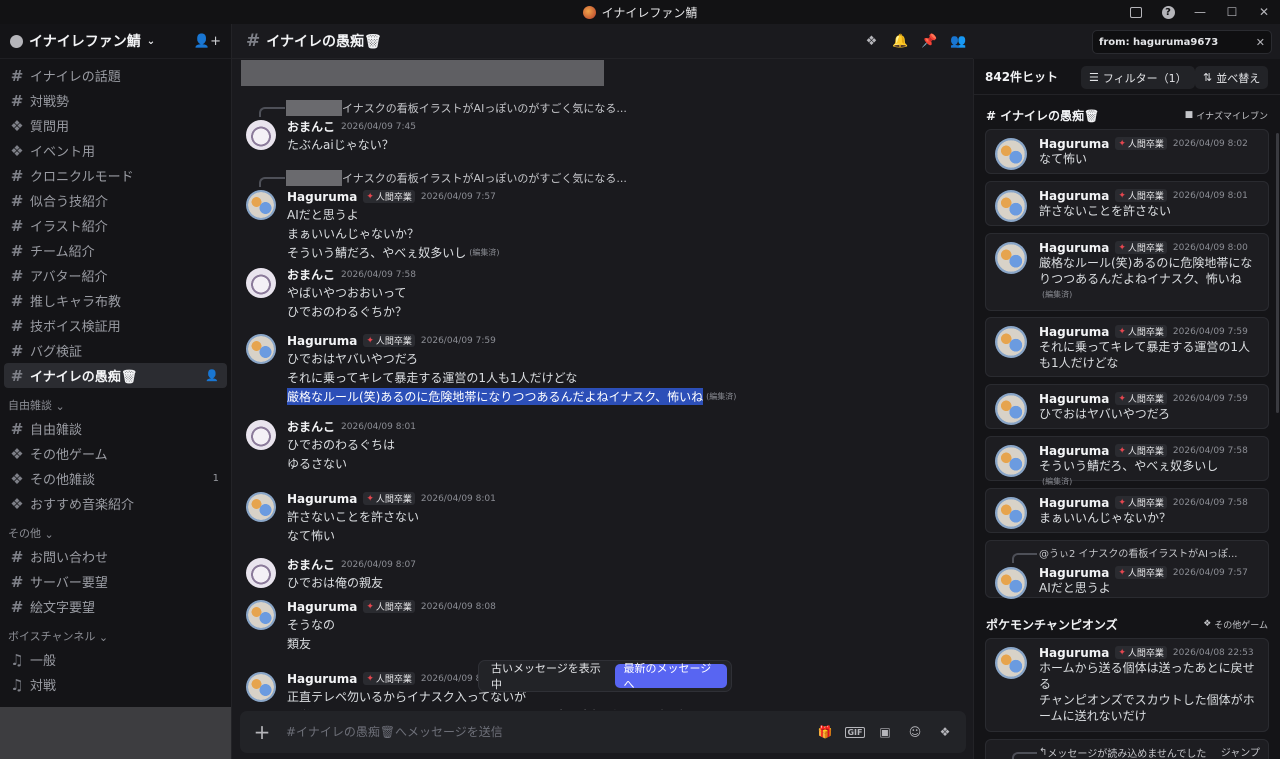  What do you see at coordinates (115, 375) in the screenshot?
I see `channel-item: # イナイレの愚痴🗑 👤` at bounding box center [115, 375].